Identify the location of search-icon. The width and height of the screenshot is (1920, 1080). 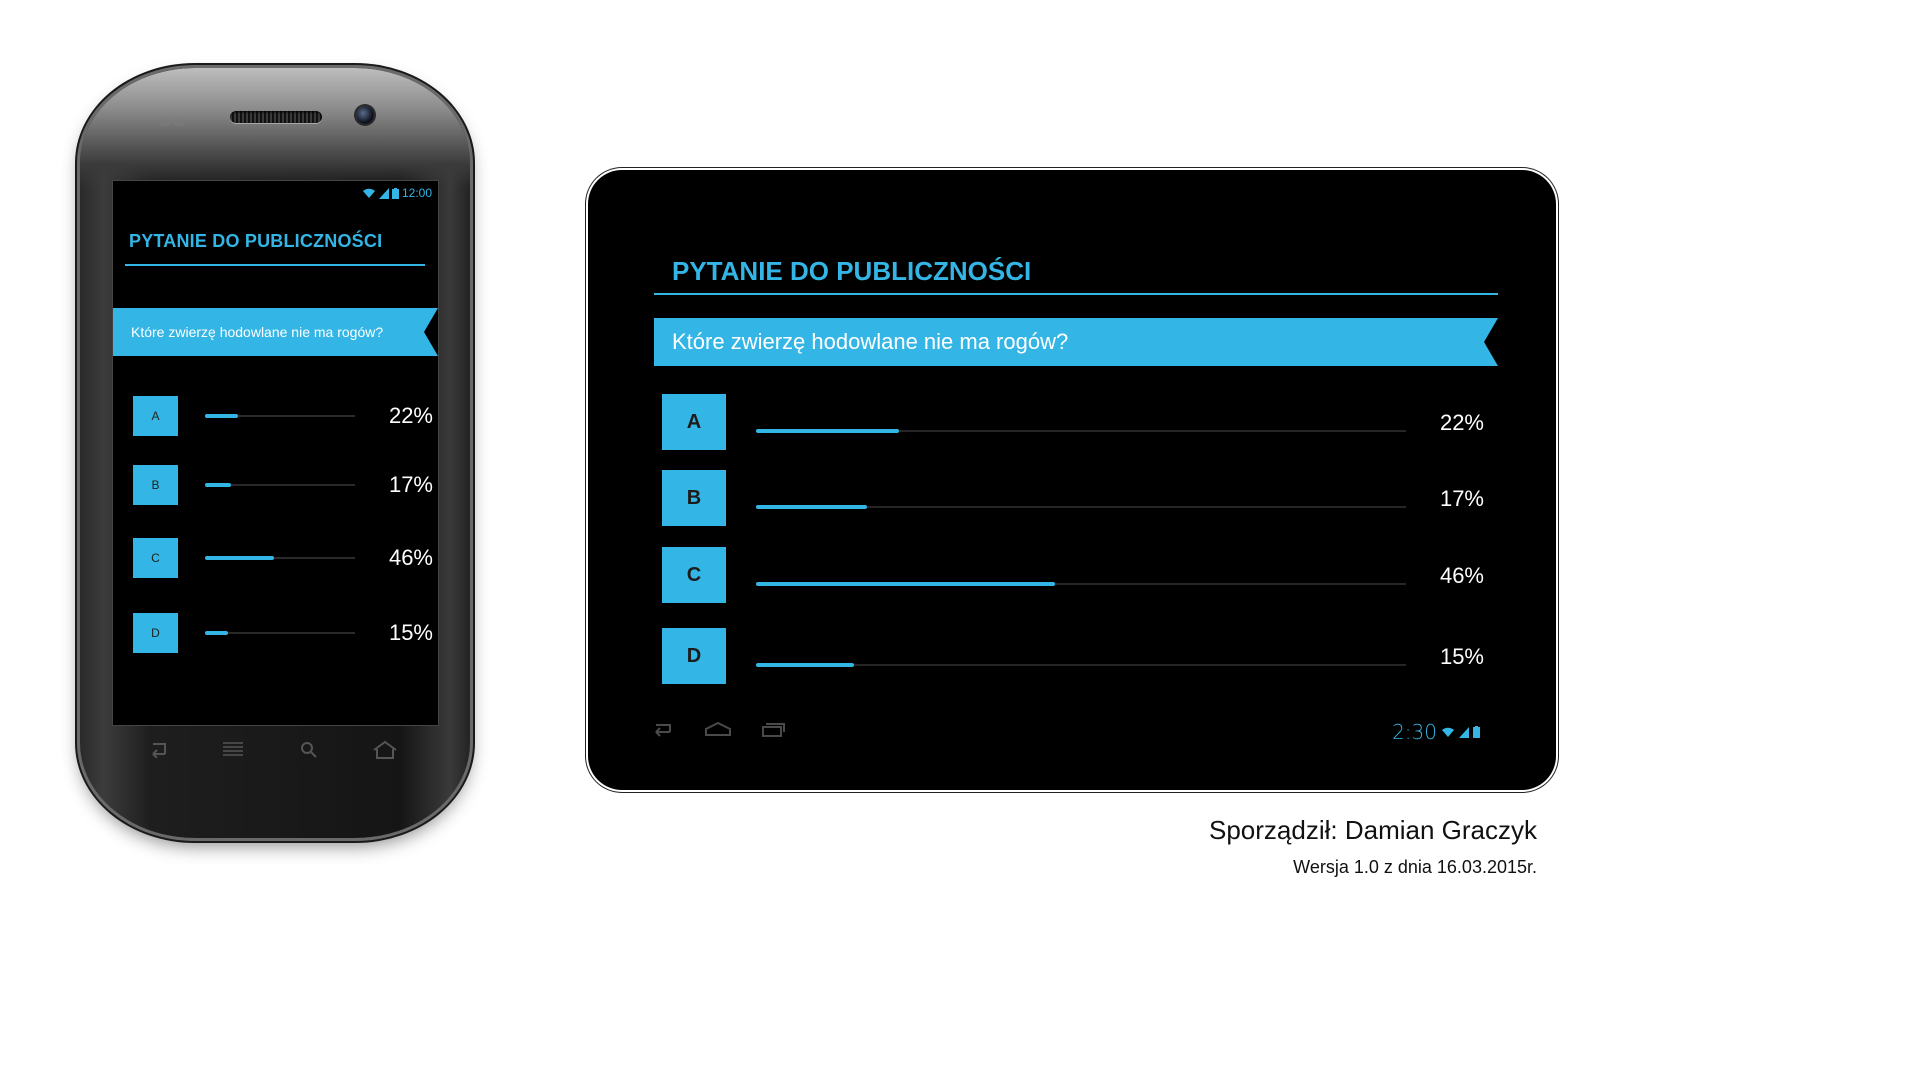
(309, 752).